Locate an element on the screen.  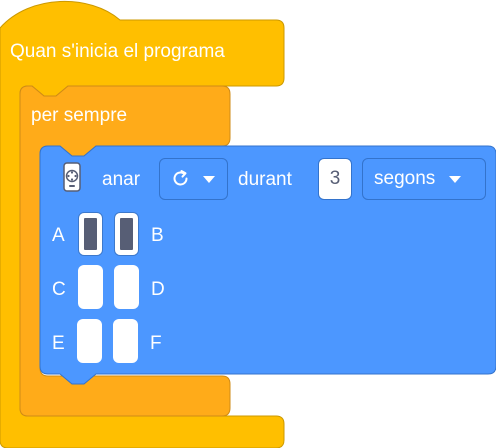
segment-toggle-a is located at coordinates (90, 234).